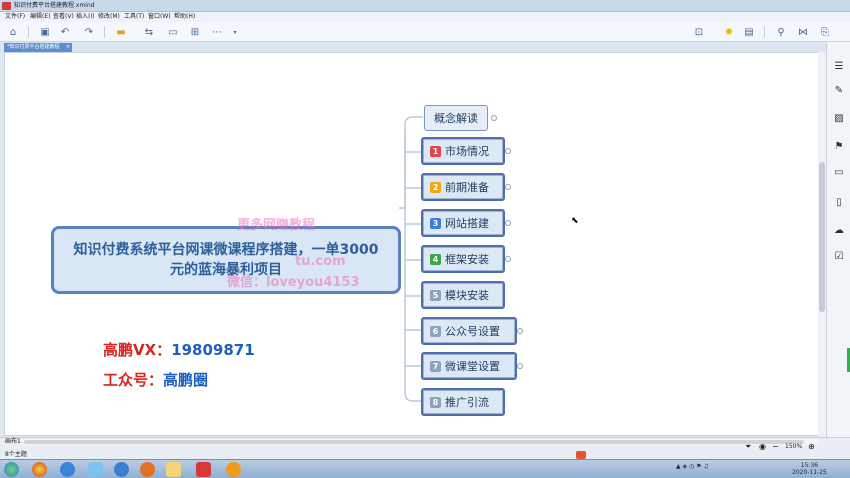  What do you see at coordinates (435, 259) in the screenshot?
I see `badge-icon: 4` at bounding box center [435, 259].